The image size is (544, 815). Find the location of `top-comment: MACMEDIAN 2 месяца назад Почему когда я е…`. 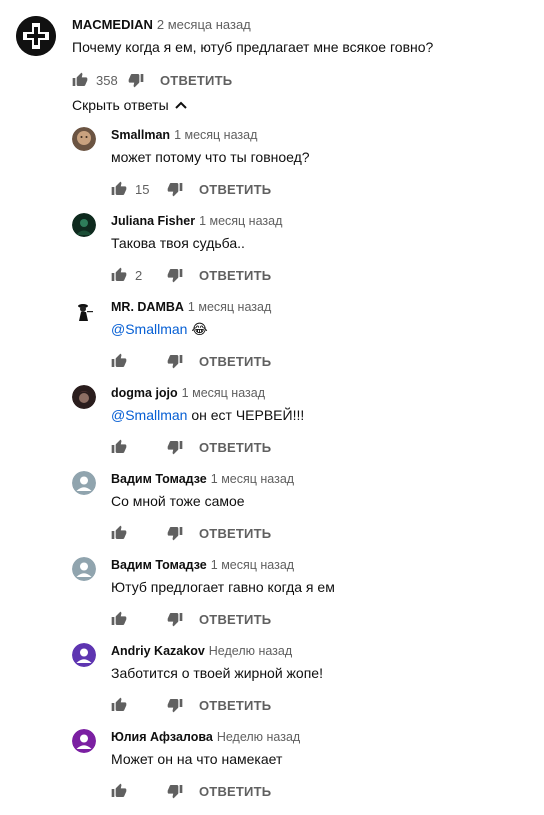

top-comment: MACMEDIAN 2 месяца назад Почему когда я е… is located at coordinates (272, 55).